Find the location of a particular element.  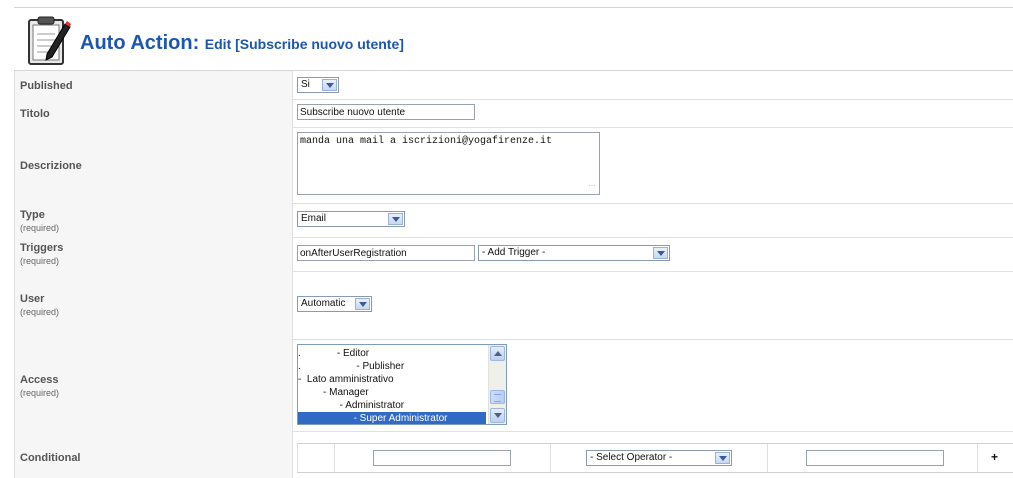

label-titolo: Titolo is located at coordinates (35, 114).